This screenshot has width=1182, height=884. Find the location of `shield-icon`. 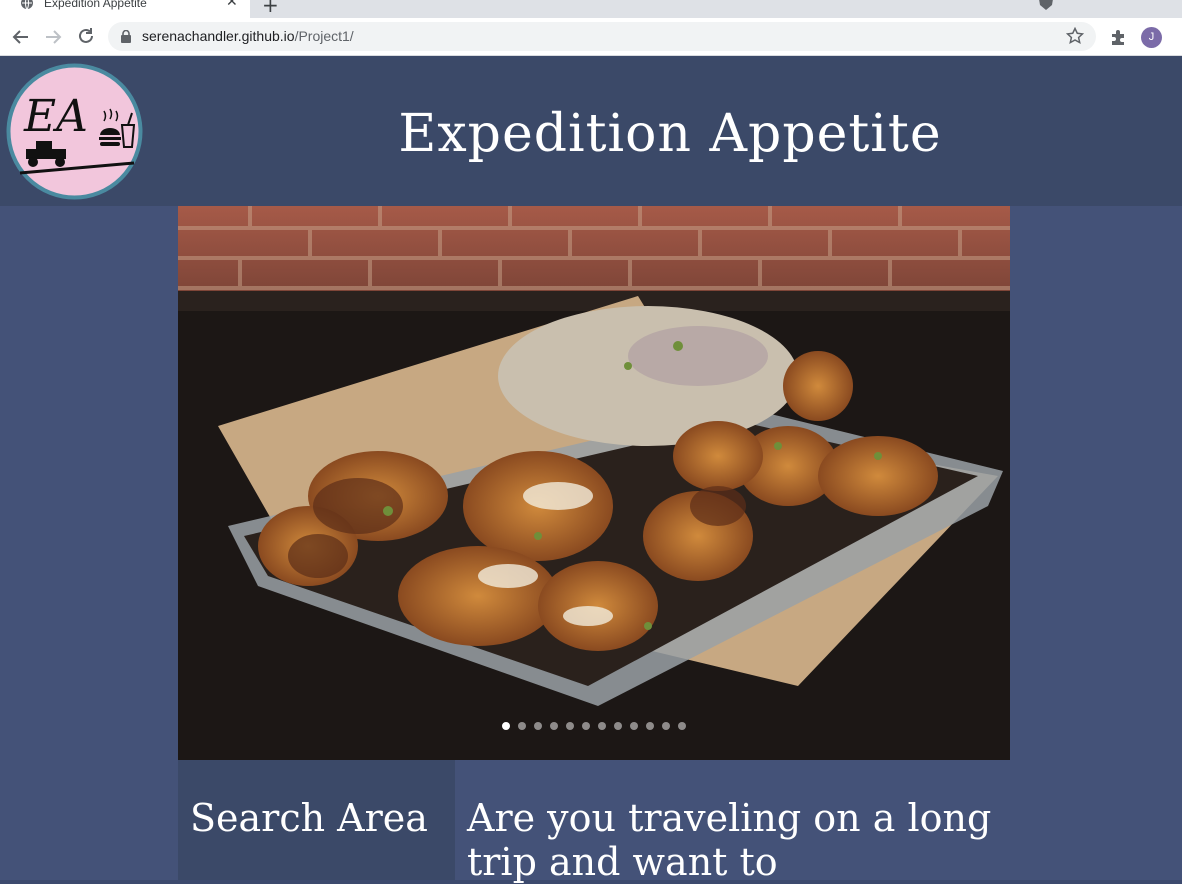

shield-icon is located at coordinates (1046, 5).